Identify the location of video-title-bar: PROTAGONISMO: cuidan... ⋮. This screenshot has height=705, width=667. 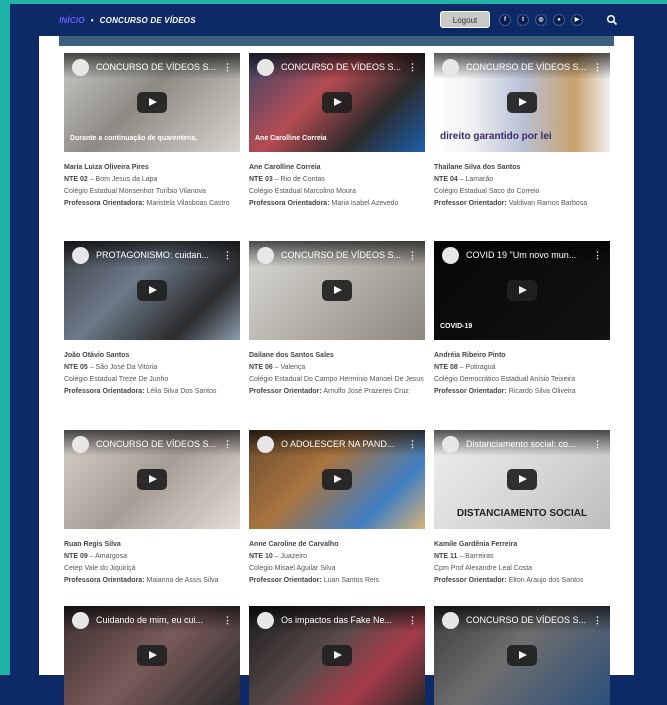
(152, 254).